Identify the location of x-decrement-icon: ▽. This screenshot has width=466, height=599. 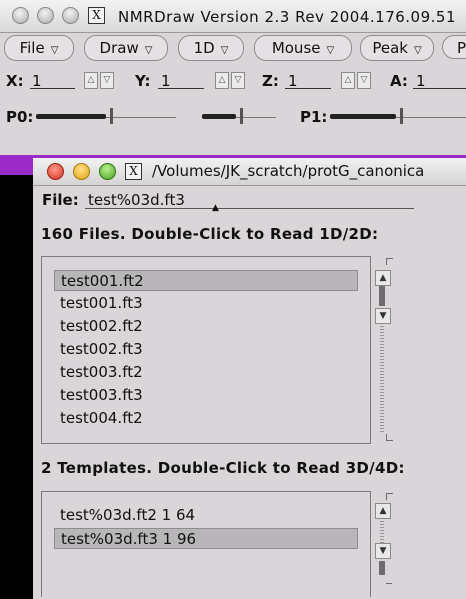
(107, 80).